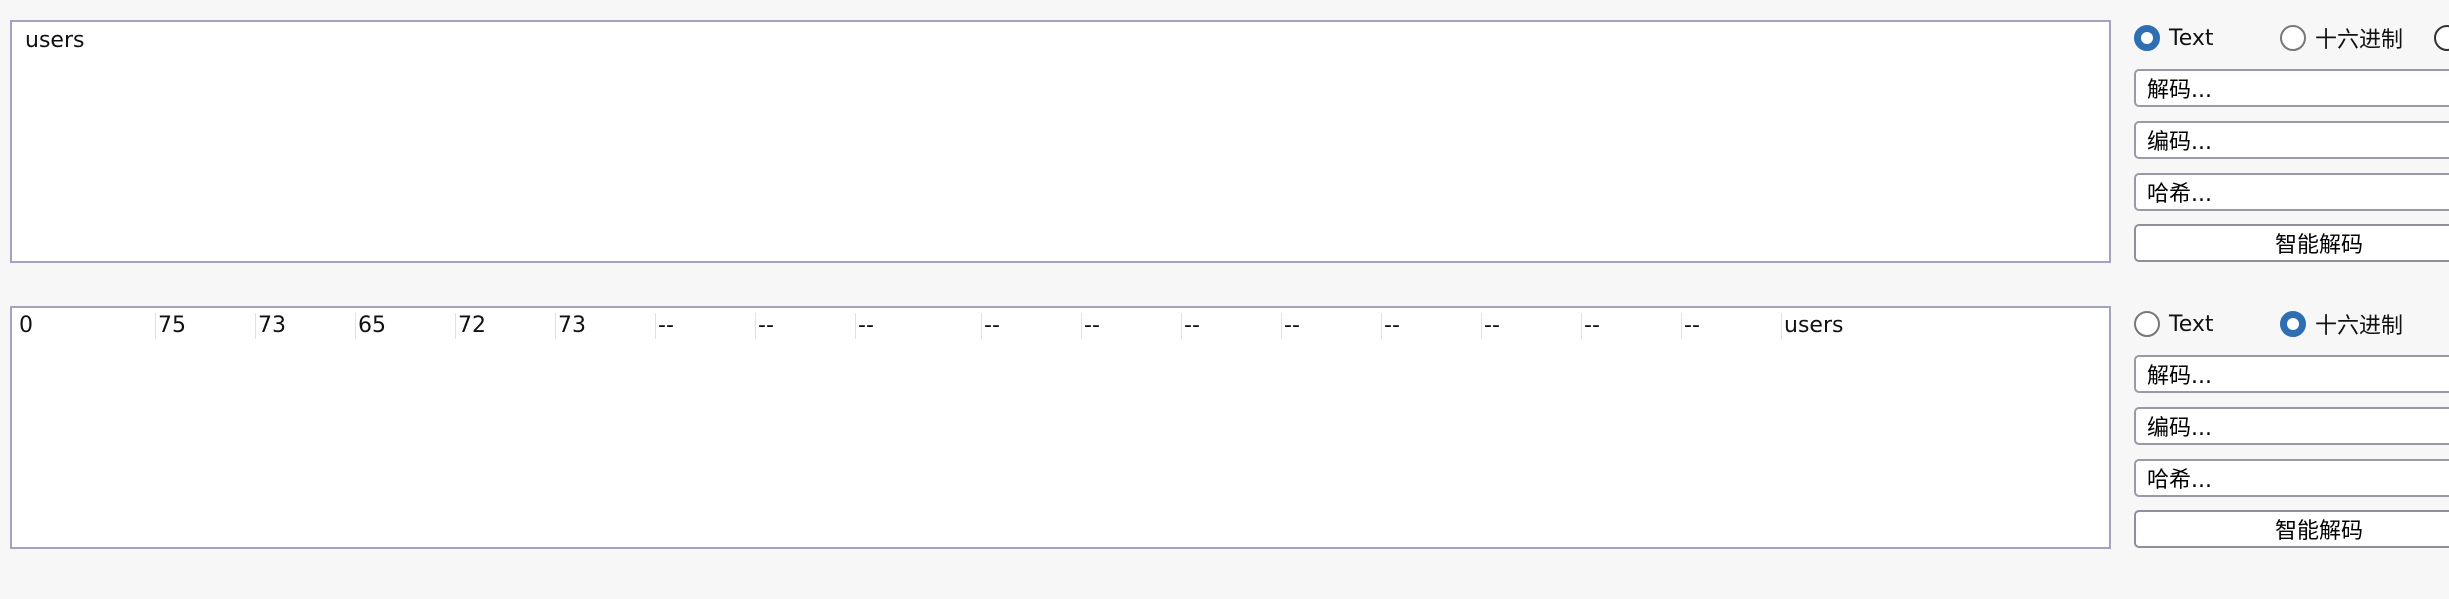 The height and width of the screenshot is (599, 2449). I want to click on radio-extra, so click(2441, 38).